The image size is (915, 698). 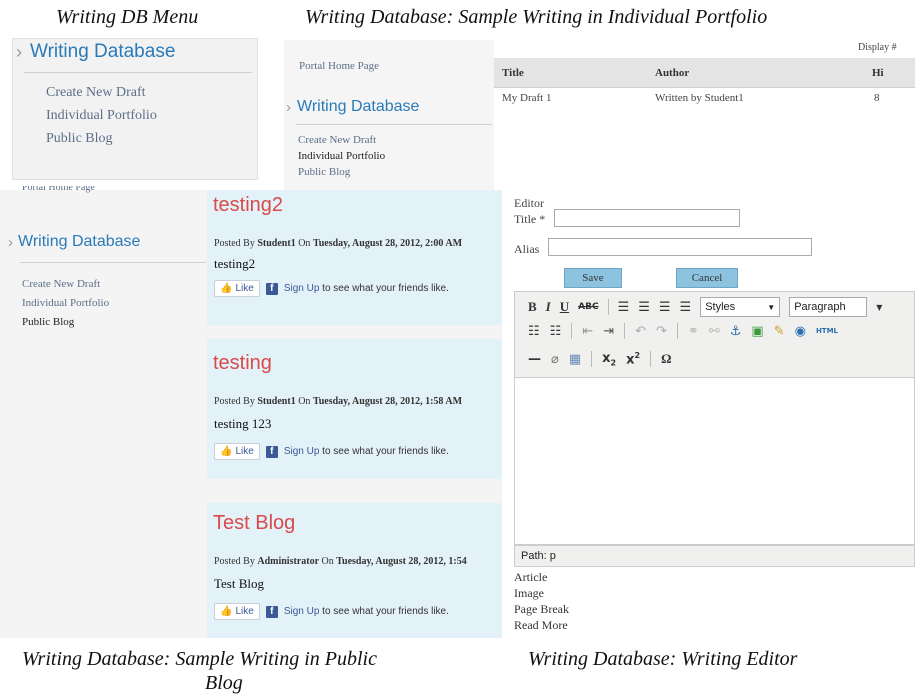 I want to click on blog-heading: Writing Database, so click(x=79, y=241).